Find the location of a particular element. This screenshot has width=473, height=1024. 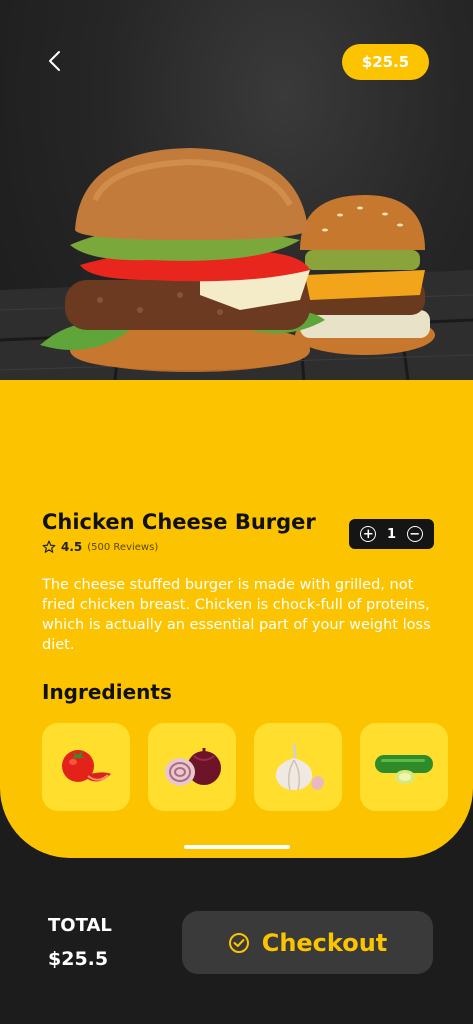

tomato-icon is located at coordinates (86, 766).